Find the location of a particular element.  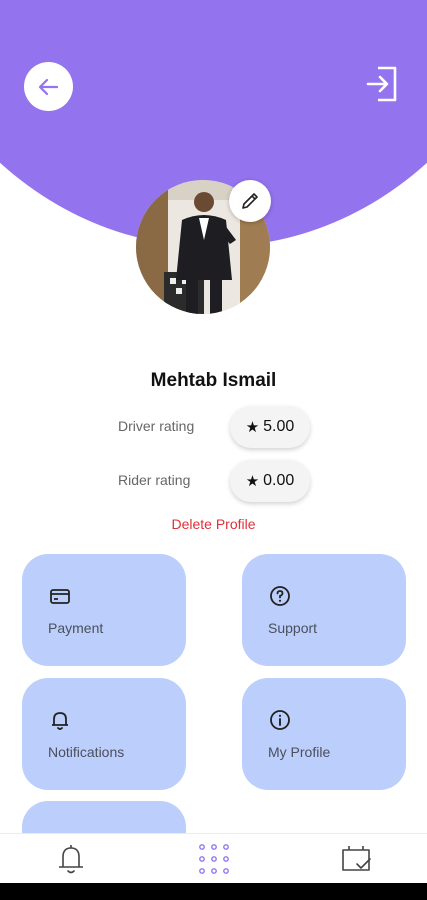

arrow-left-icon is located at coordinates (48, 86).